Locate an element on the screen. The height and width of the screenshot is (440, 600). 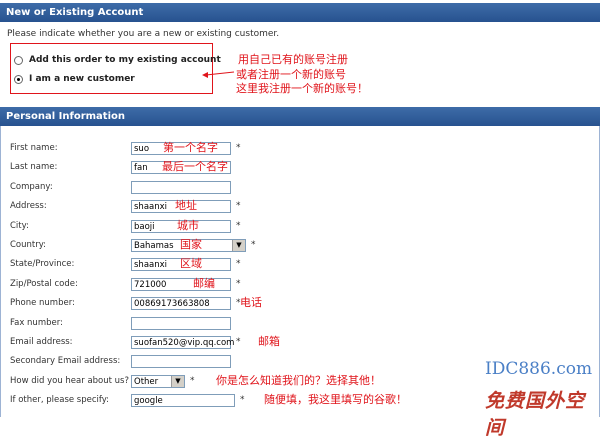
field-annotation: 最后一个名字 is located at coordinates (195, 167).